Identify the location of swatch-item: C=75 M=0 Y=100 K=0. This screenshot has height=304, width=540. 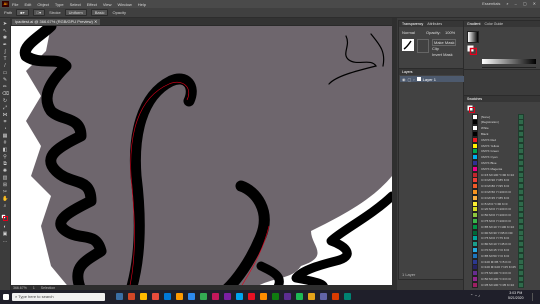
(498, 220).